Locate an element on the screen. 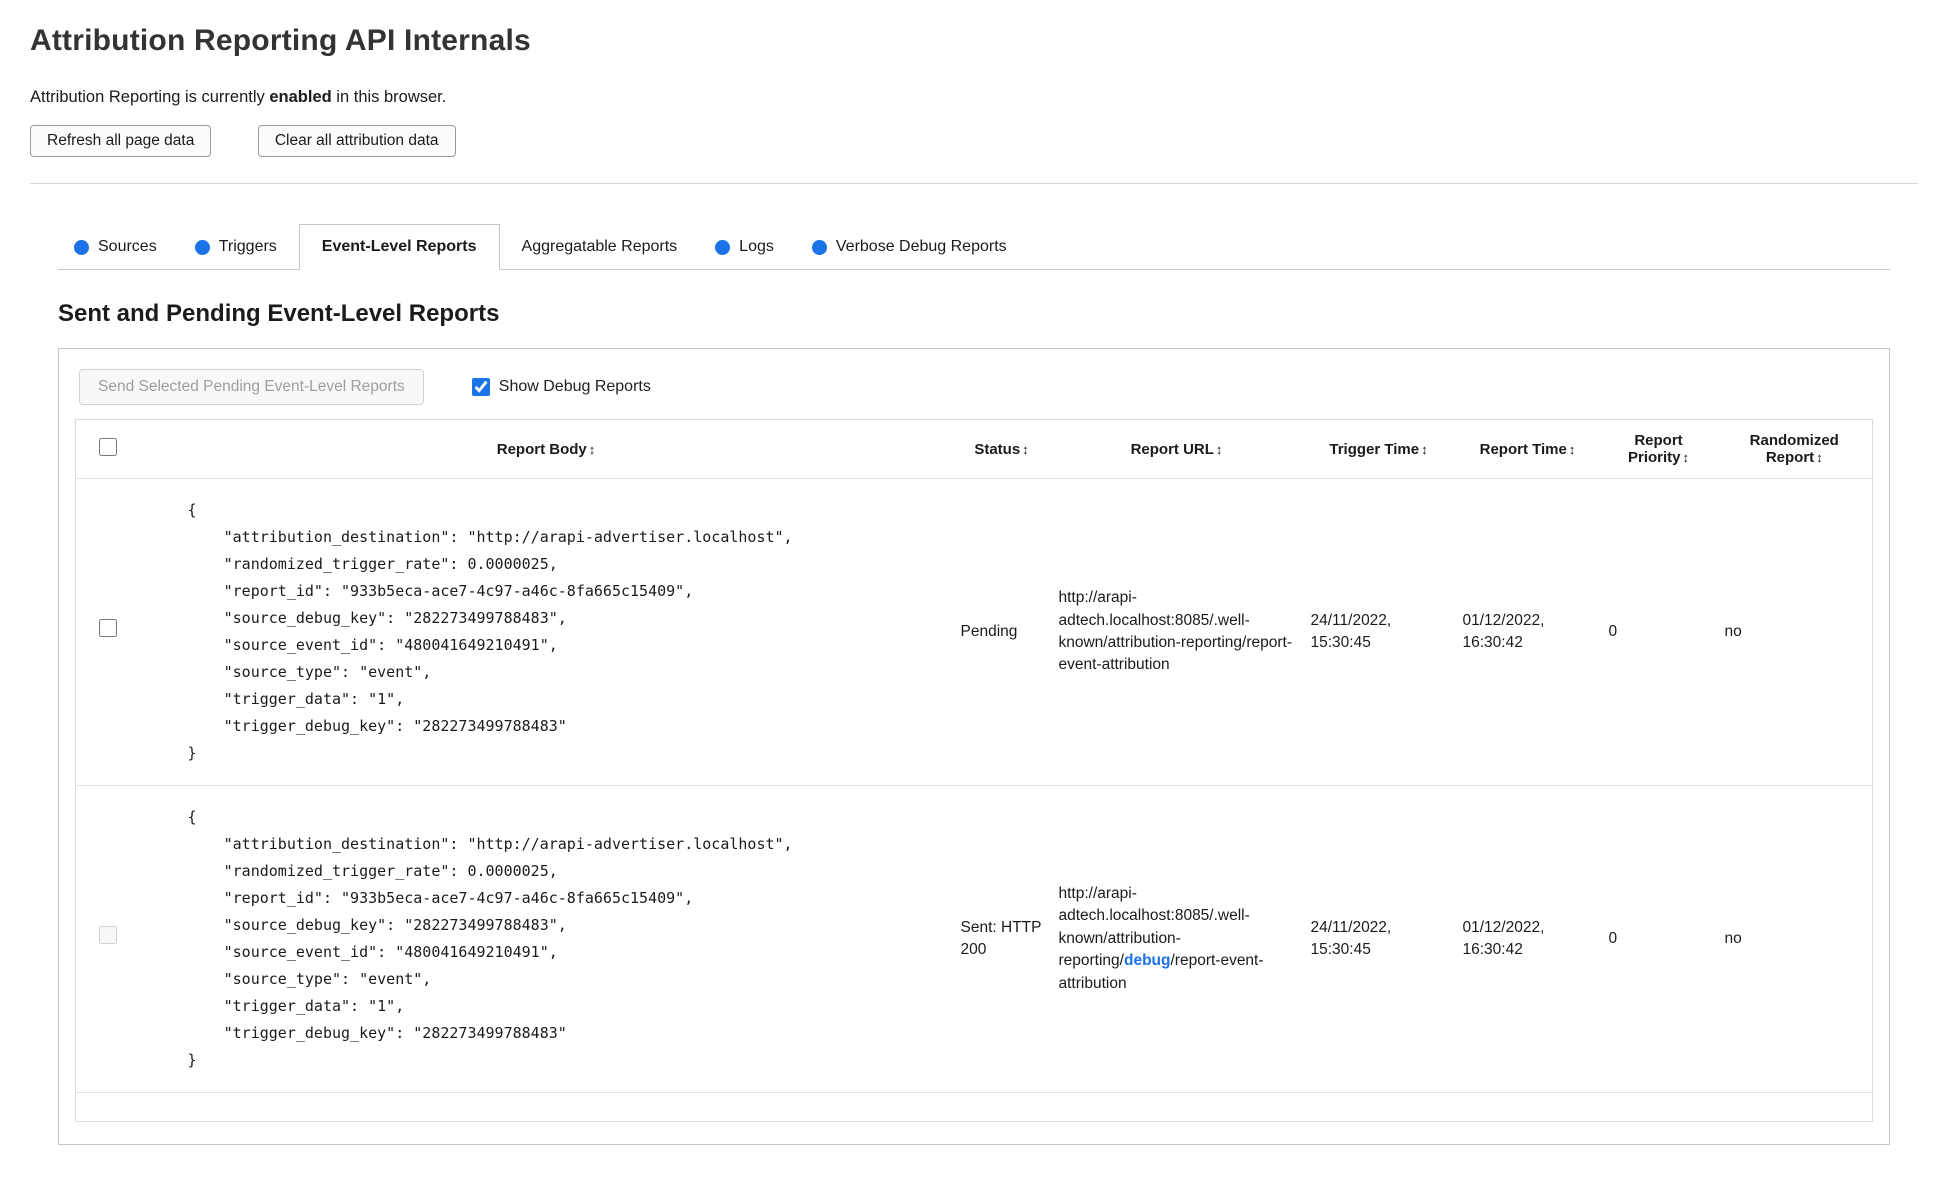 This screenshot has height=1178, width=1948. tab-aggregatable-reports: Aggregatable Reports is located at coordinates (600, 247).